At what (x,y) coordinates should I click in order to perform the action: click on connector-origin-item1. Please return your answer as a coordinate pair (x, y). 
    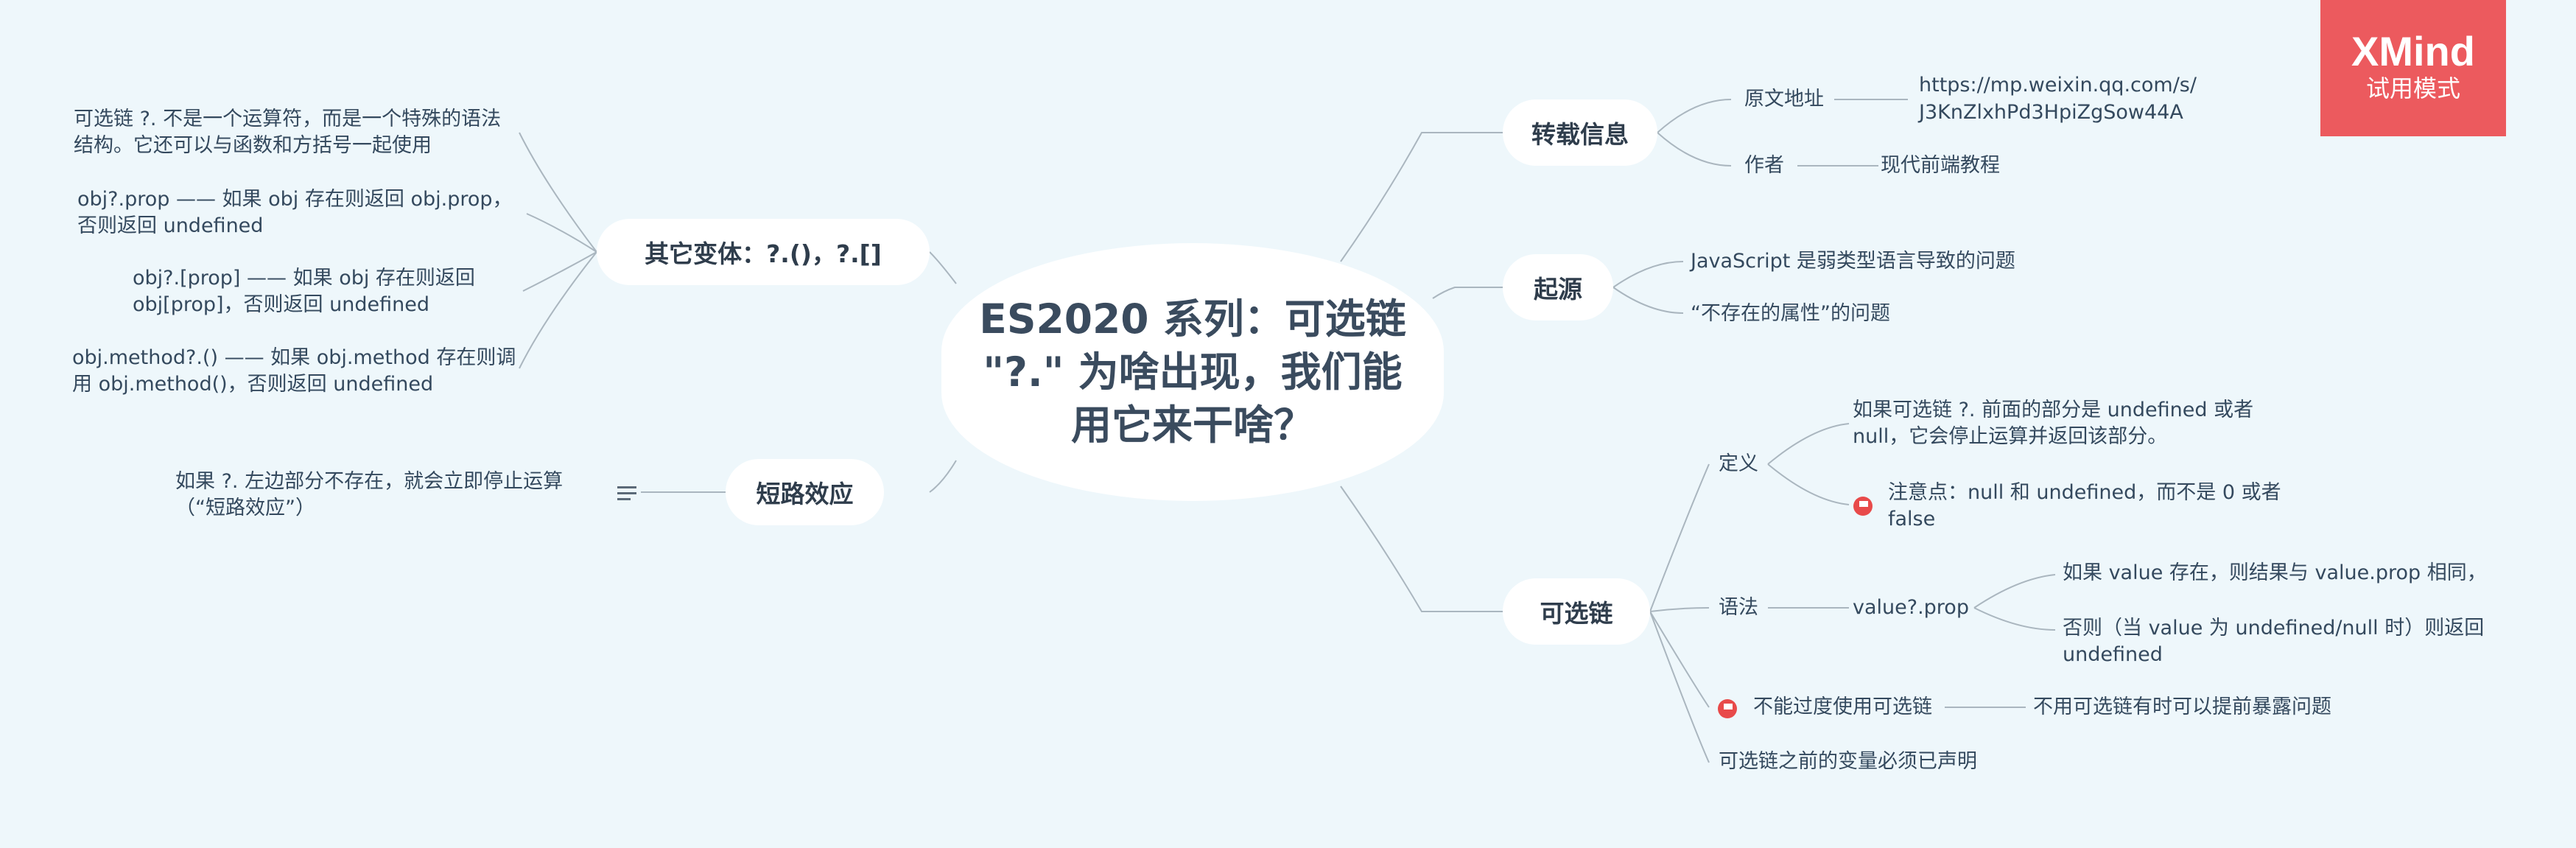
    Looking at the image, I should click on (1648, 274).